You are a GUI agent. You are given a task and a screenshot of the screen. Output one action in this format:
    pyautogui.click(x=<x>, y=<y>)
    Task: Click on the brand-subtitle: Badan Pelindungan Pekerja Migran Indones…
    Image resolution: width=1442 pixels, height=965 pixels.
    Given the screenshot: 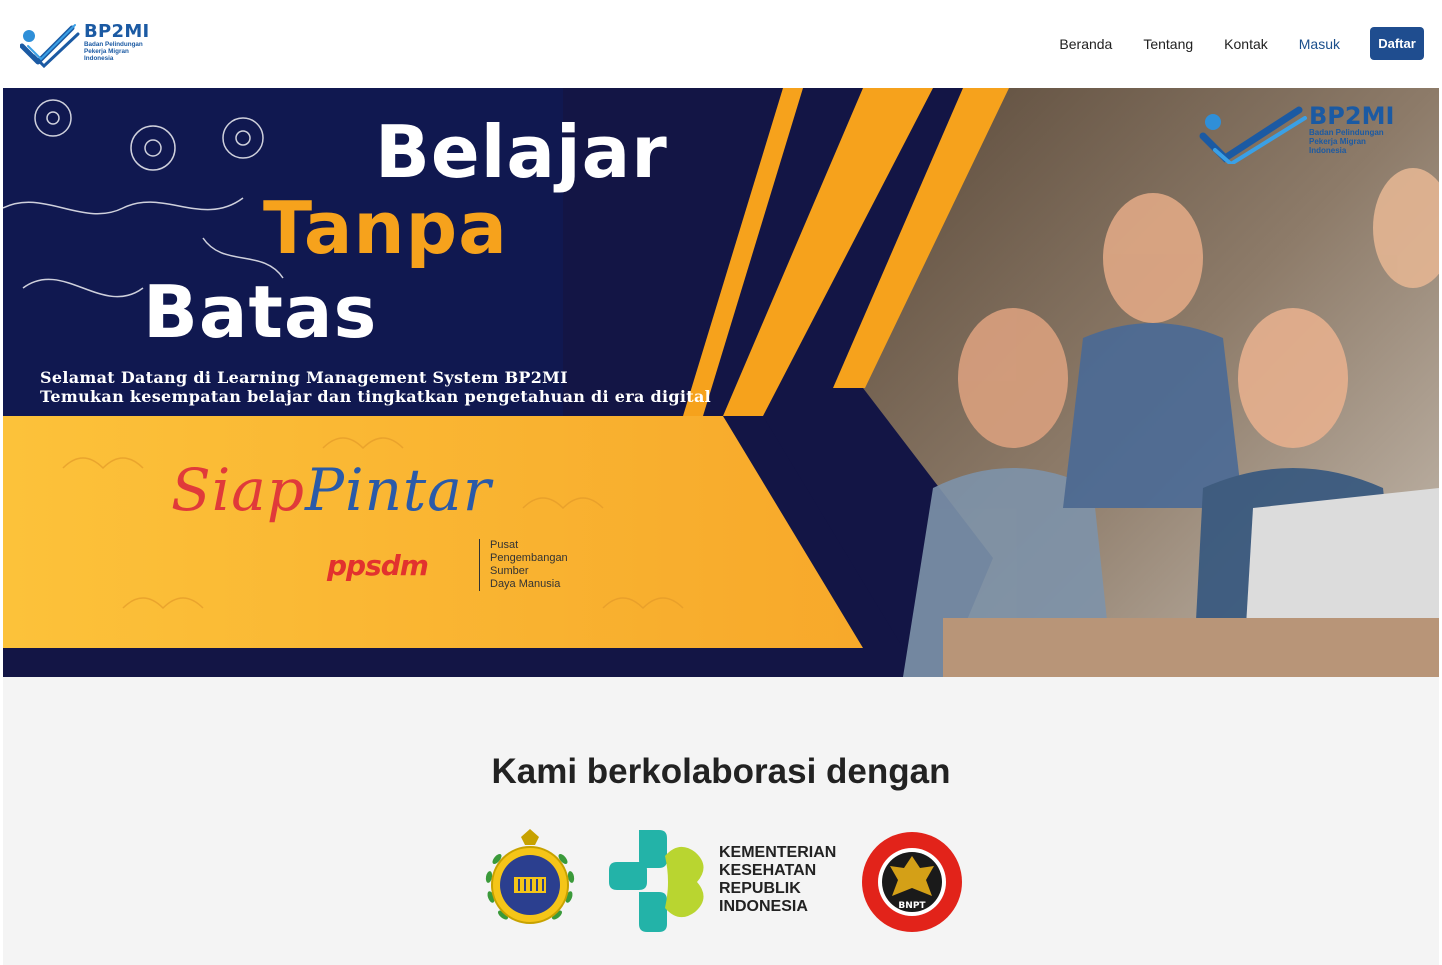 What is the action you would take?
    pyautogui.click(x=113, y=51)
    